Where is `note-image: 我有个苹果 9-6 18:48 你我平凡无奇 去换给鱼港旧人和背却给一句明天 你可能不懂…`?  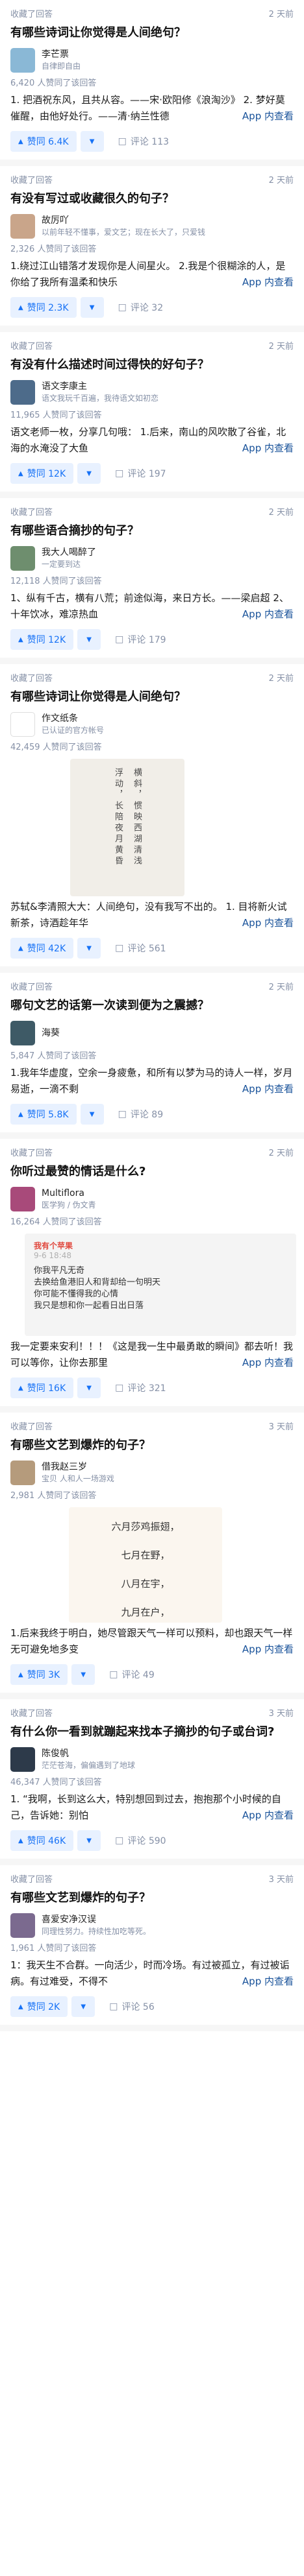
note-image: 我有个苹果 9-6 18:48 你我平凡无奇 去换给鱼港旧人和背却给一句明天 你可能不懂… is located at coordinates (160, 1285).